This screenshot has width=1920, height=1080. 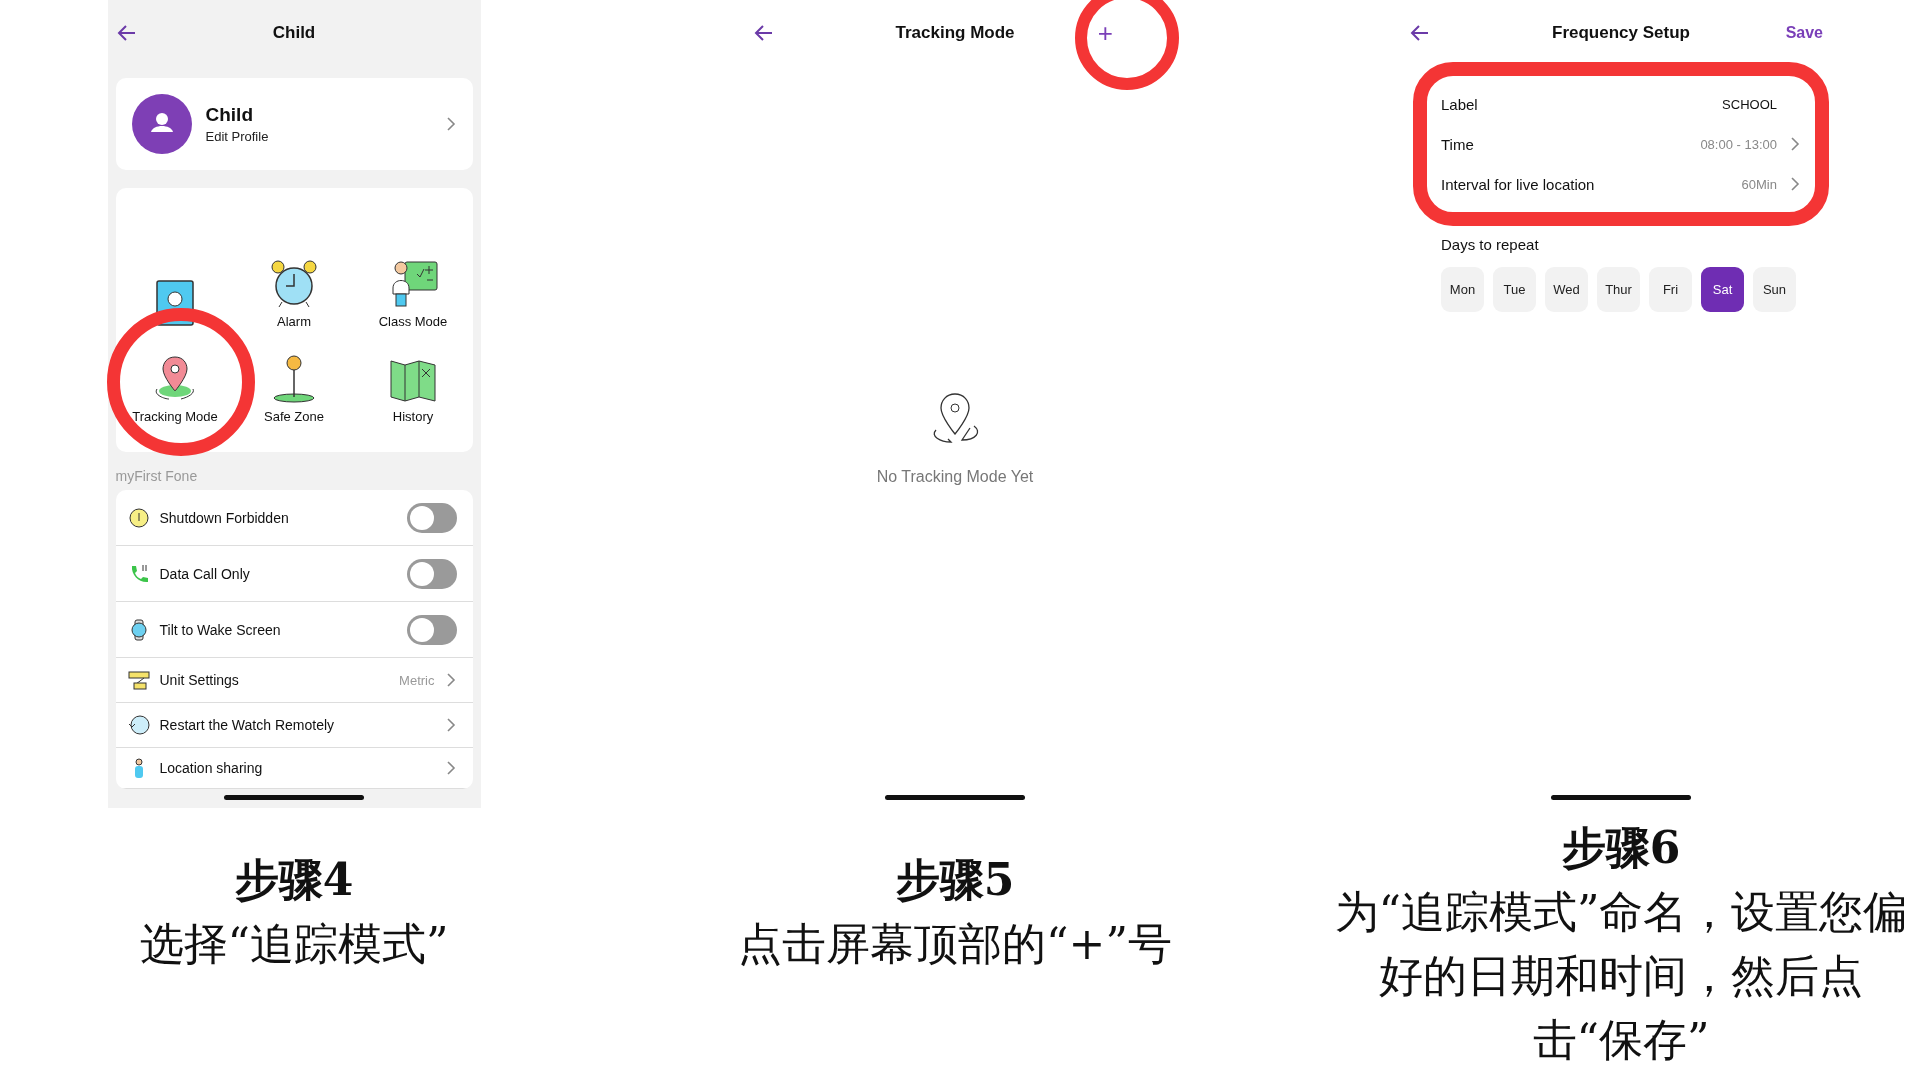 I want to click on profile-name: Child, so click(x=229, y=115).